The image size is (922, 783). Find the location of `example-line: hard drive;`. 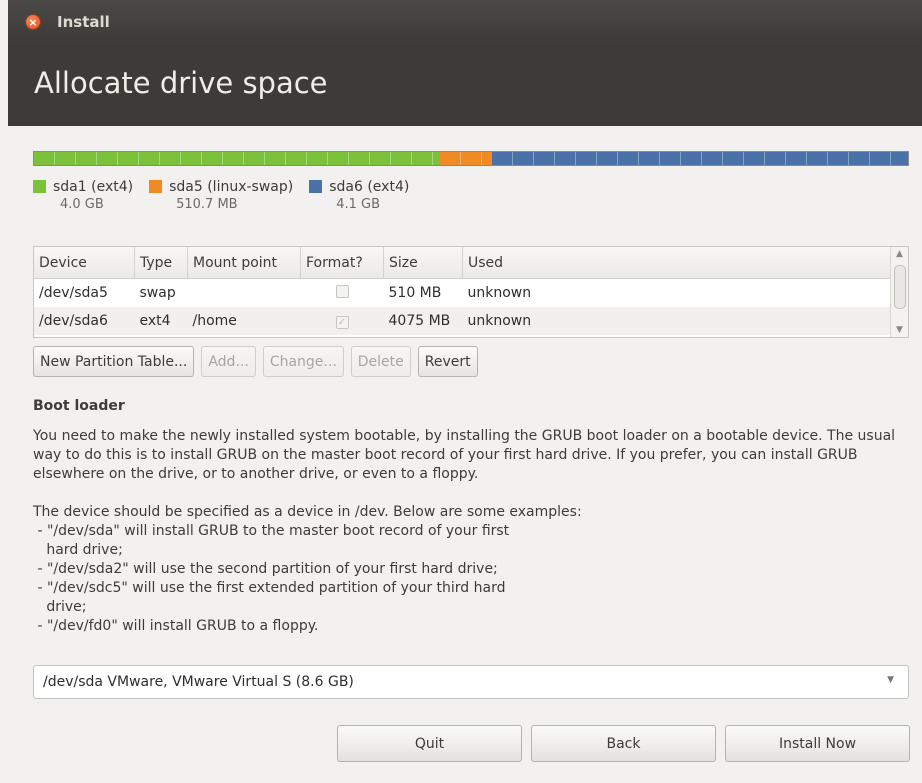

example-line: hard drive; is located at coordinates (78, 550).